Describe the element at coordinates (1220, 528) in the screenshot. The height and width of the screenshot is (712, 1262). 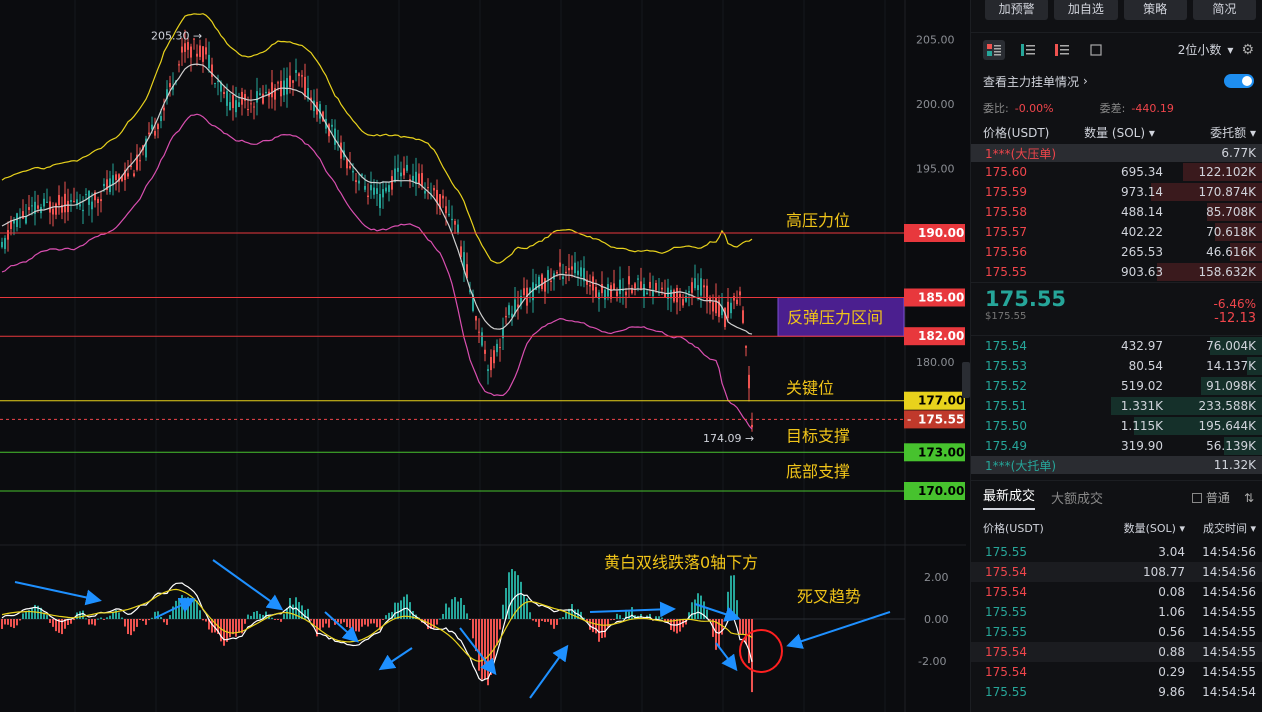
I see `trades-header-time: 成交时间 ▾` at that location.